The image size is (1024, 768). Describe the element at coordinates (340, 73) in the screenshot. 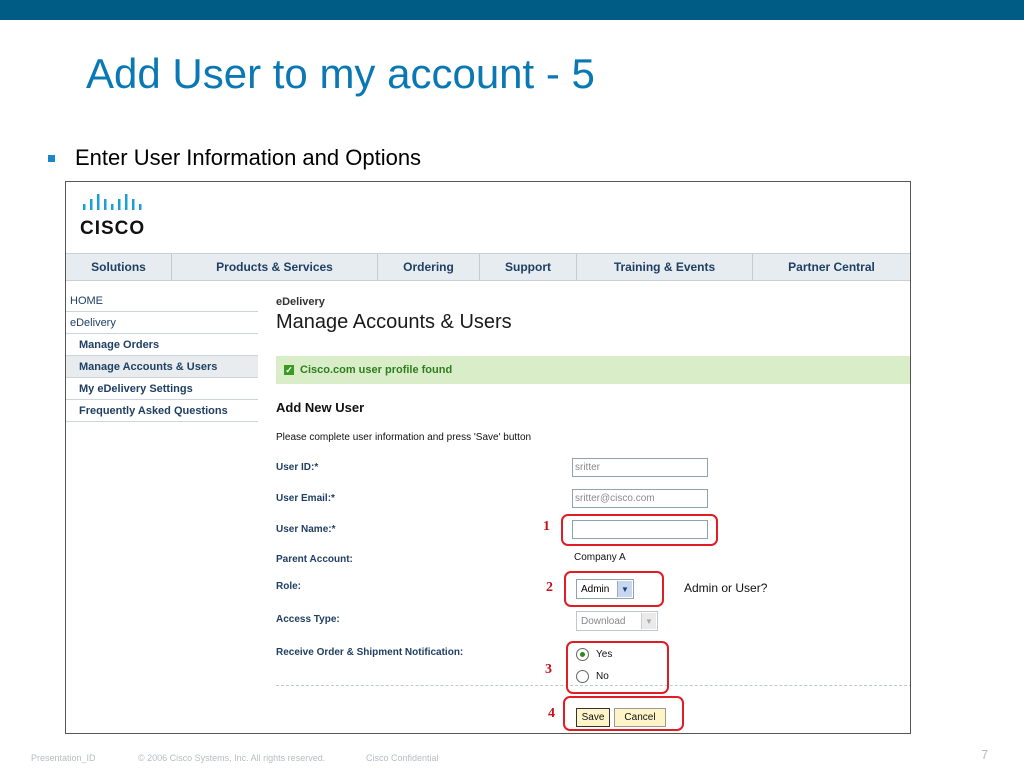

I see `slide-title: Add User to my account - 5` at that location.